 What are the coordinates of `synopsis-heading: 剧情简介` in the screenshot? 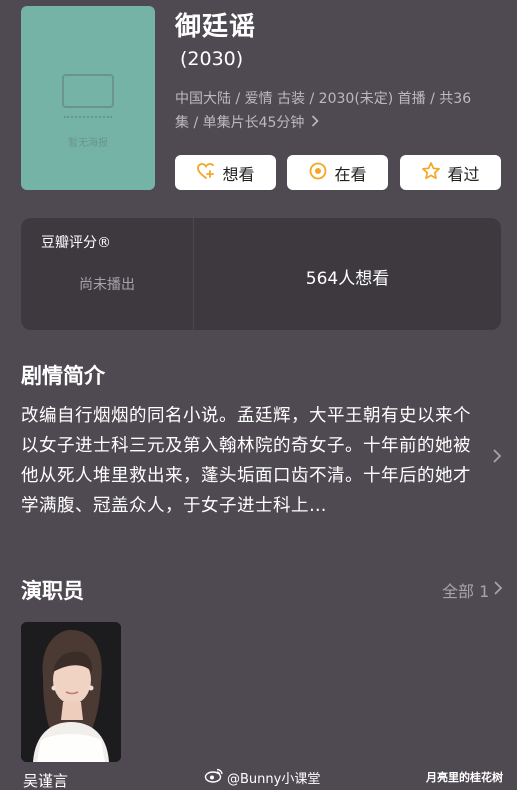 It's located at (63, 376).